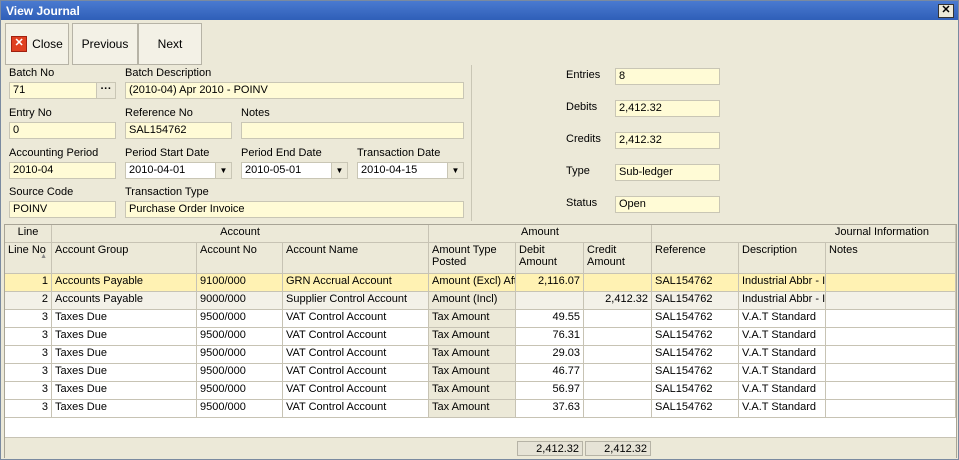 The height and width of the screenshot is (460, 959). I want to click on type-field: Sub-ledger, so click(667, 172).